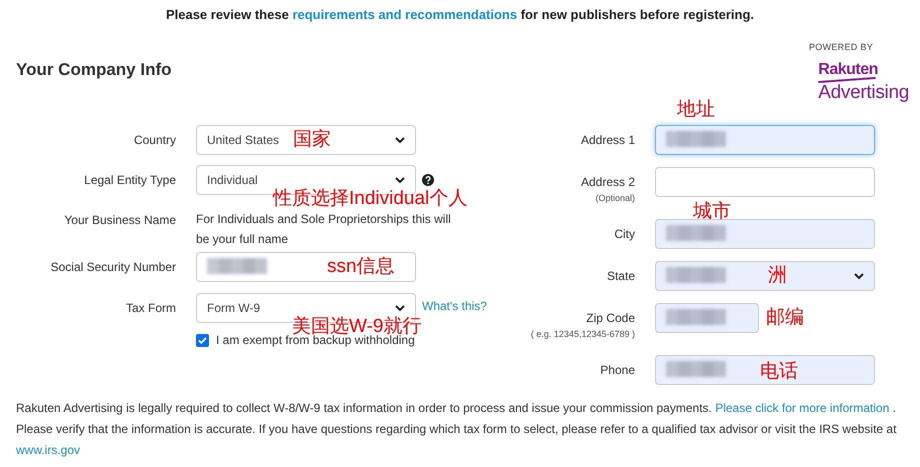  I want to click on annotation-text: 洲, so click(777, 275).